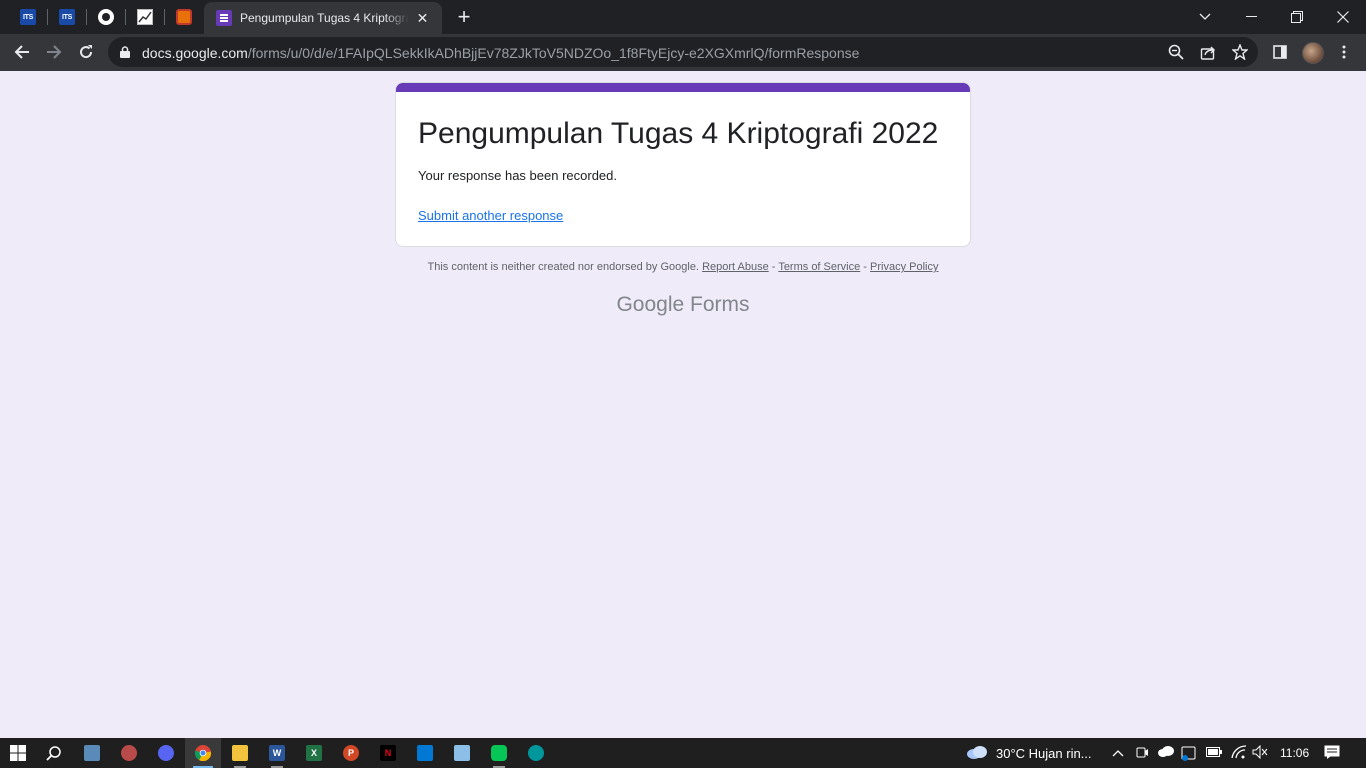 This screenshot has height=768, width=1366. I want to click on pinned-tab-chart, so click(145, 17).